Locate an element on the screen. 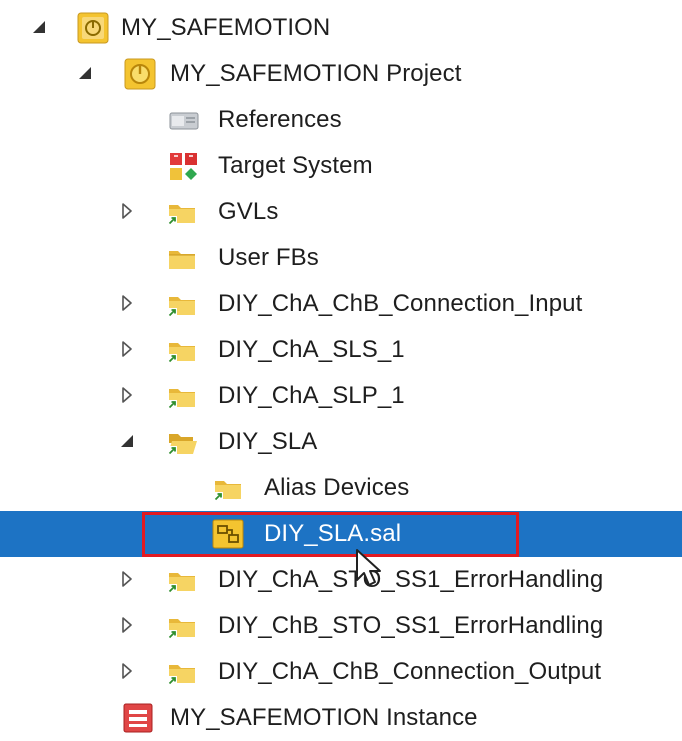 Image resolution: width=682 pixels, height=741 pixels. tree-node-label: User FBs is located at coordinates (268, 257).